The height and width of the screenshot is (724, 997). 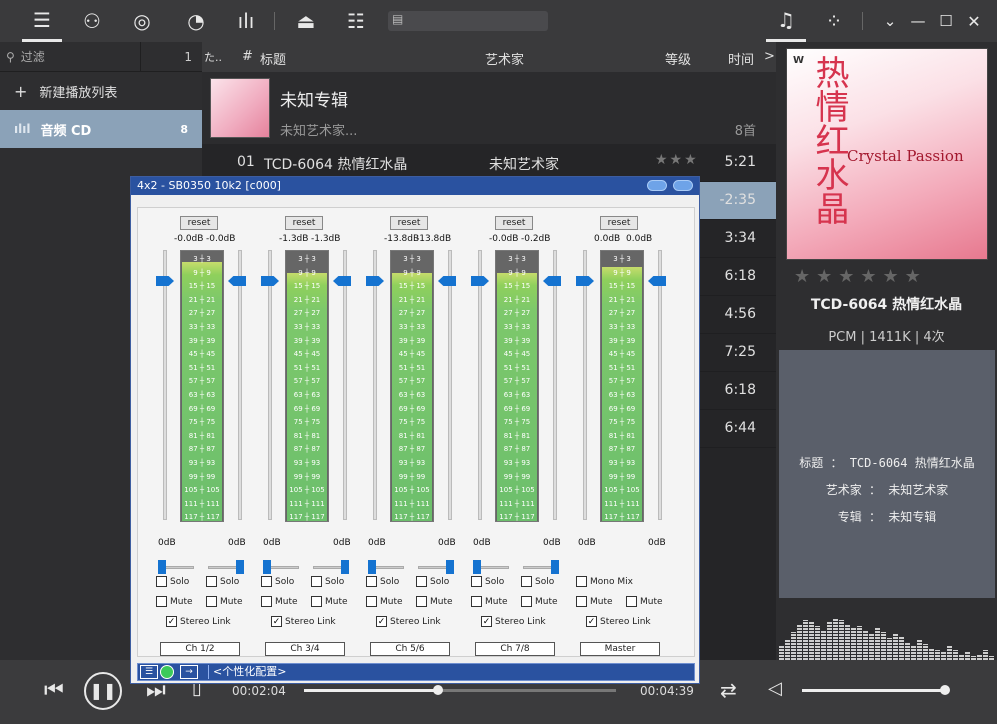 What do you see at coordinates (273, 58) in the screenshot?
I see `column-header-title: 标题` at bounding box center [273, 58].